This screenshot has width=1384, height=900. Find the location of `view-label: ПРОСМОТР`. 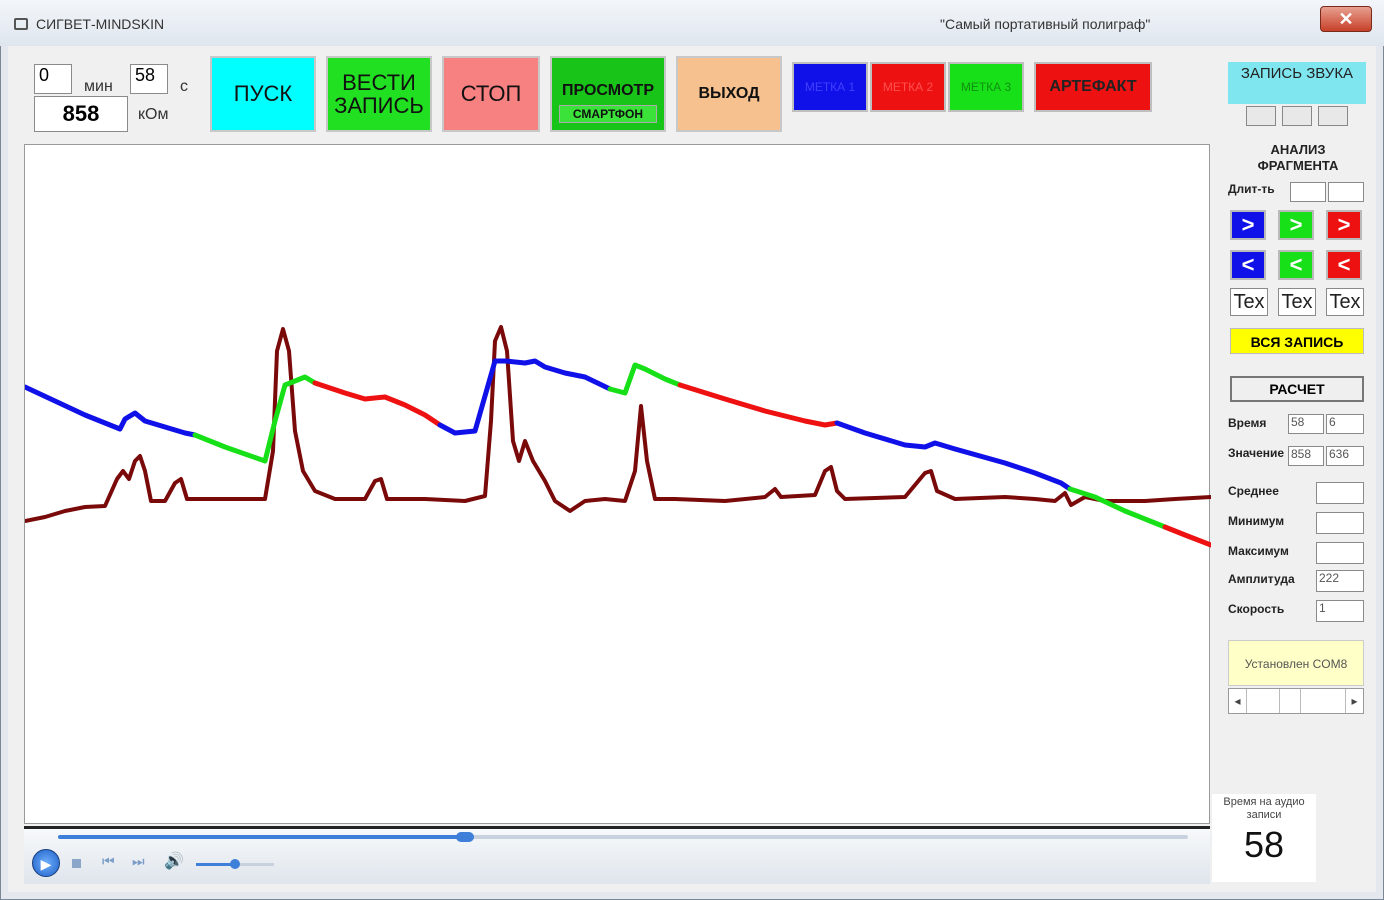

view-label: ПРОСМОТР is located at coordinates (608, 90).